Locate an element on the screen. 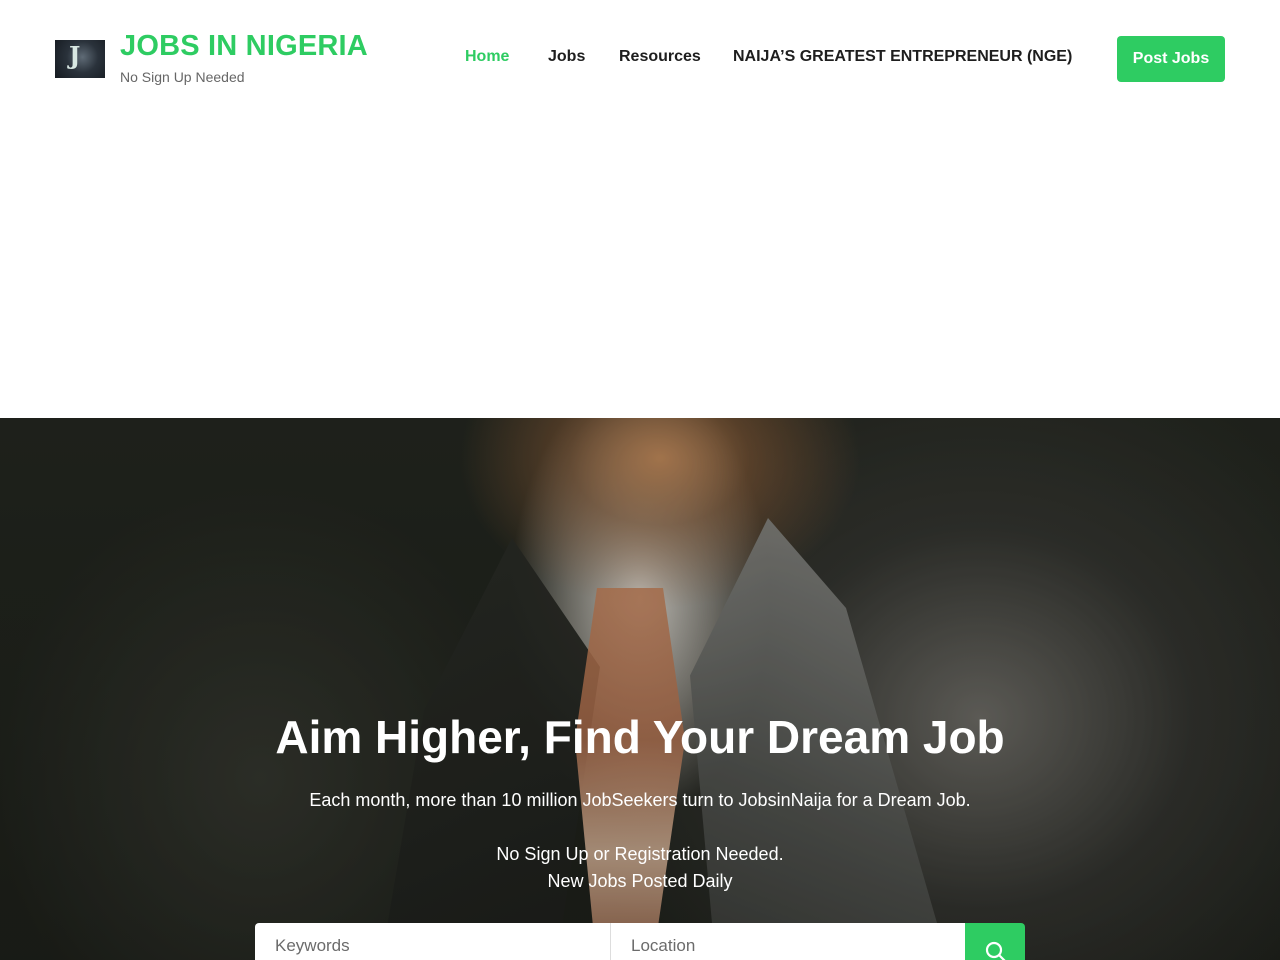 Image resolution: width=1280 pixels, height=960 pixels. location-input is located at coordinates (788, 941).